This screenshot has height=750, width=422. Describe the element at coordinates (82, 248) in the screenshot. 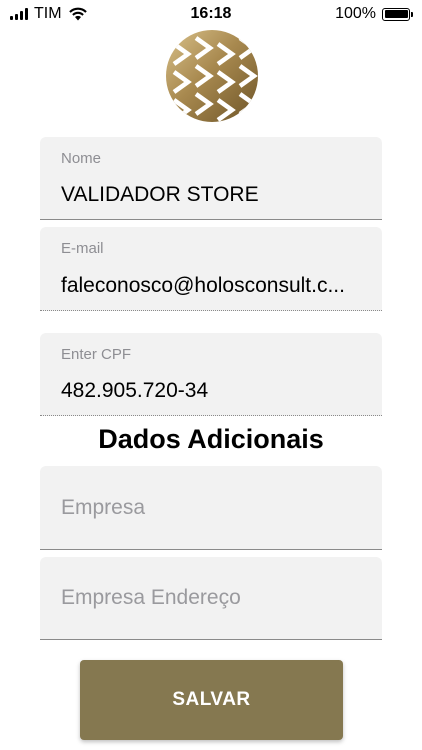

I see `email-label: E-mail` at that location.